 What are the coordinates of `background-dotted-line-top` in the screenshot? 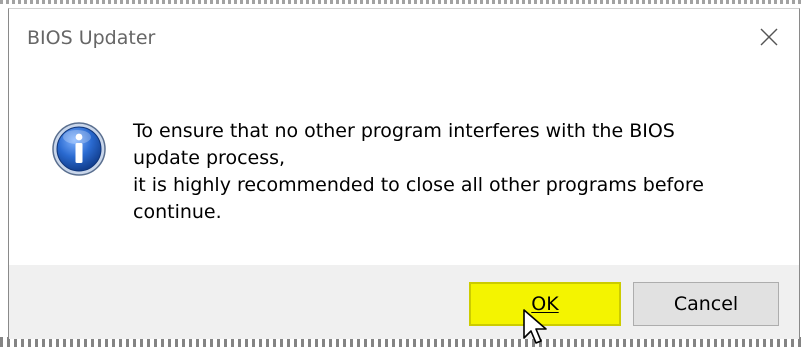 It's located at (402, 2).